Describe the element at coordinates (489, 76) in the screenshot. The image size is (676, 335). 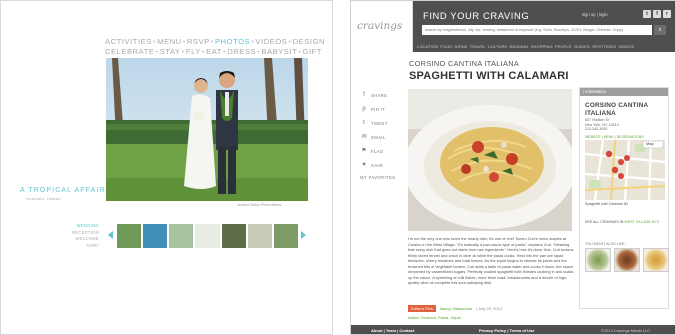
I see `dish-title: SPAGHETTI WITH CALAMARI` at that location.